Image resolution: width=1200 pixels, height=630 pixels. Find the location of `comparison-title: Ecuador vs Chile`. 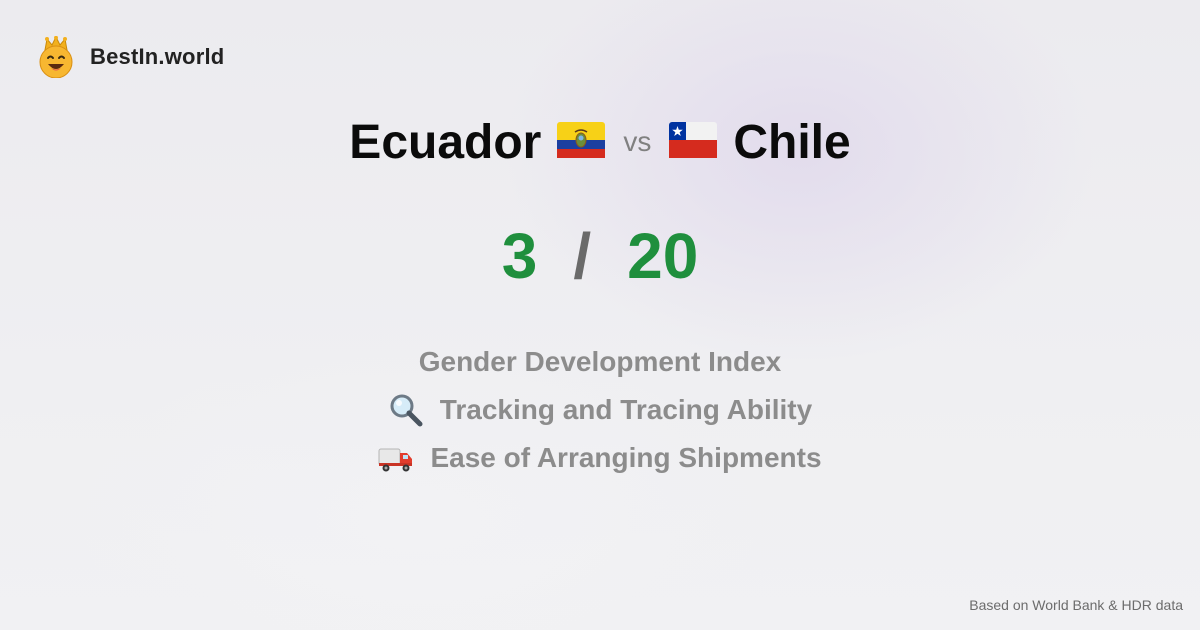

comparison-title: Ecuador vs Chile is located at coordinates (600, 142).